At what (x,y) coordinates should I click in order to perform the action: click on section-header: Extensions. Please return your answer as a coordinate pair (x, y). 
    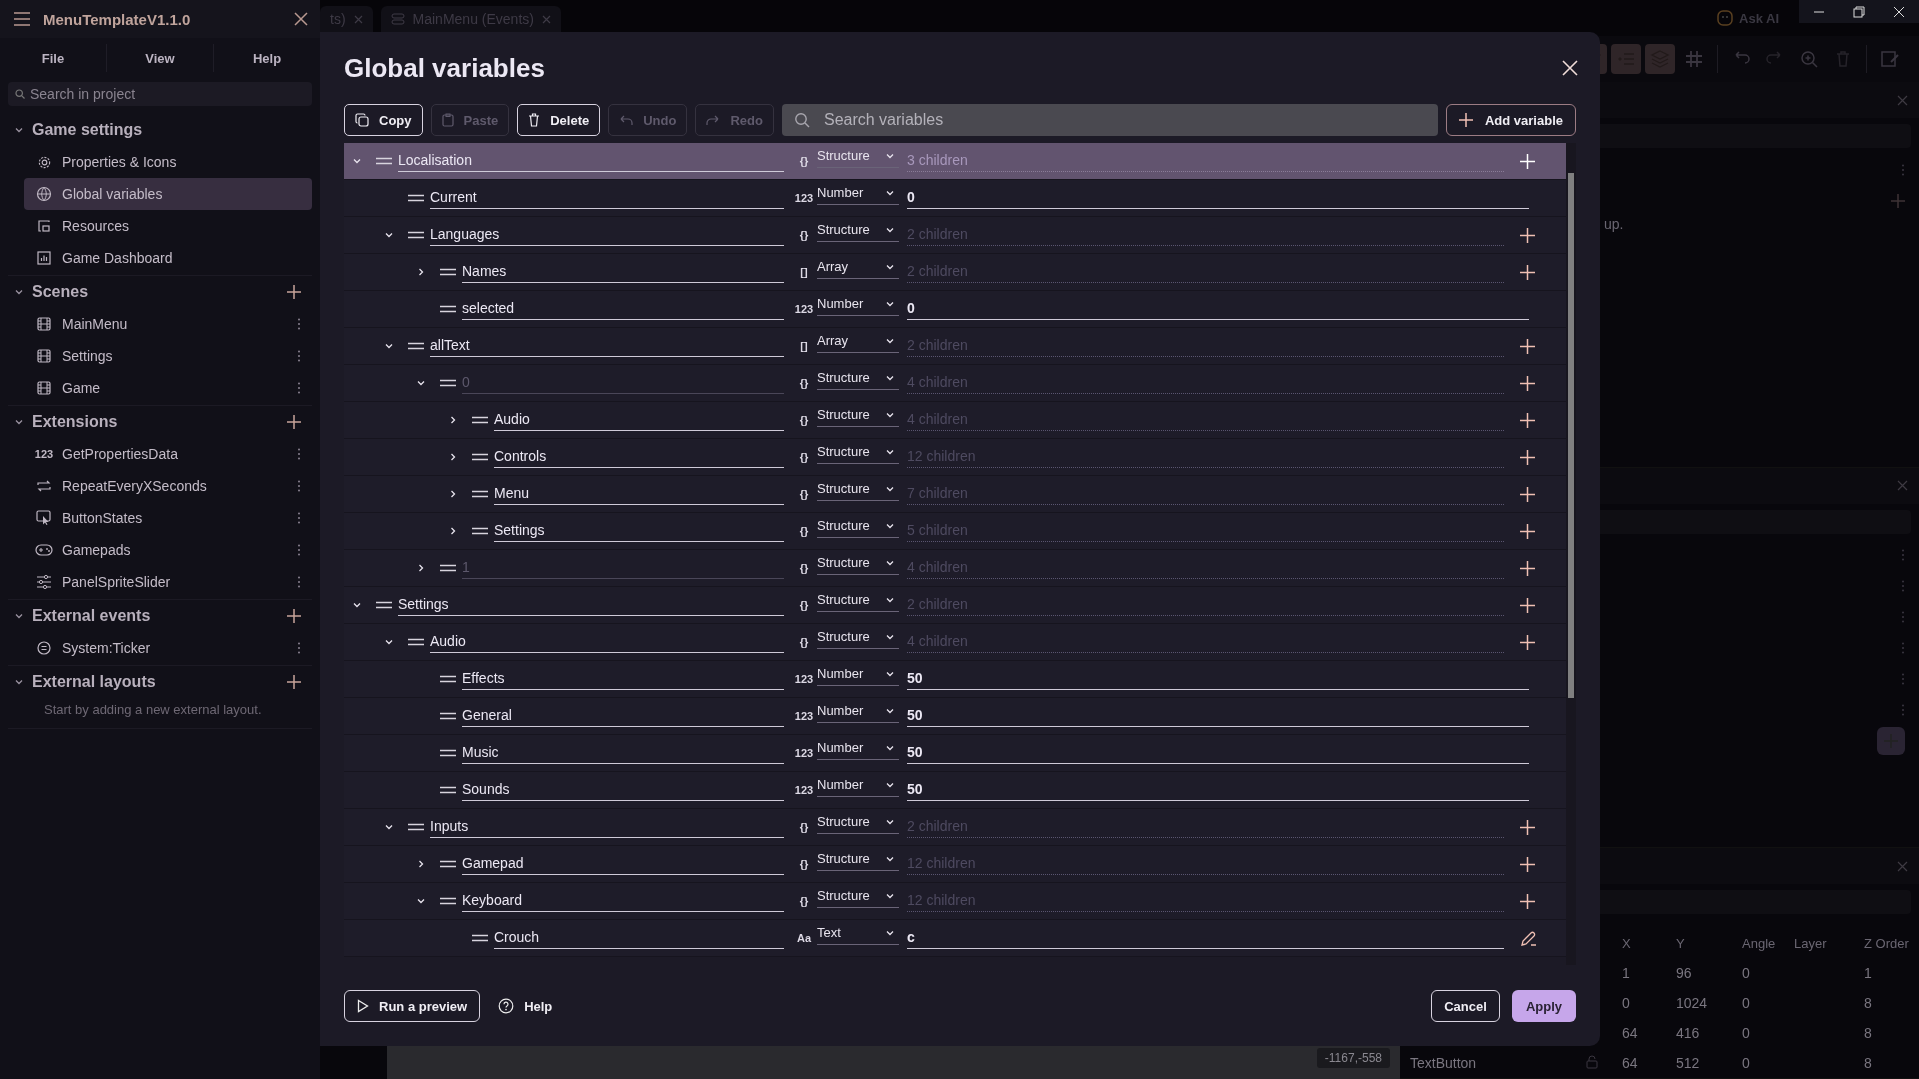
    Looking at the image, I should click on (160, 422).